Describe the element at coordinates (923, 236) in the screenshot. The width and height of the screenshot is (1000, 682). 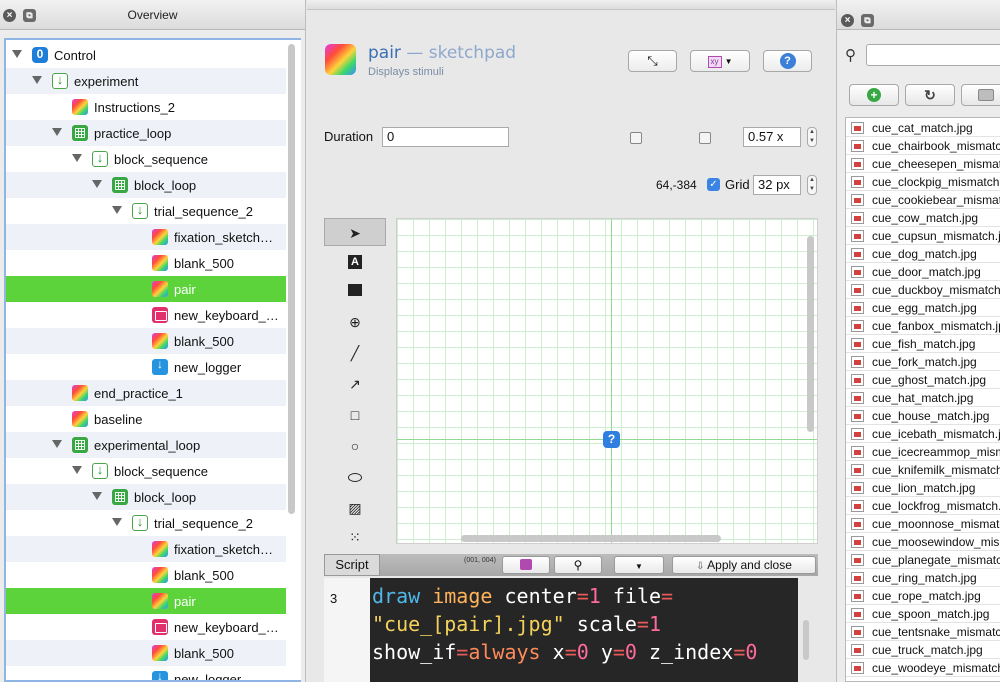
I see `file-item: cue_cupsun_mismatch.jp` at that location.